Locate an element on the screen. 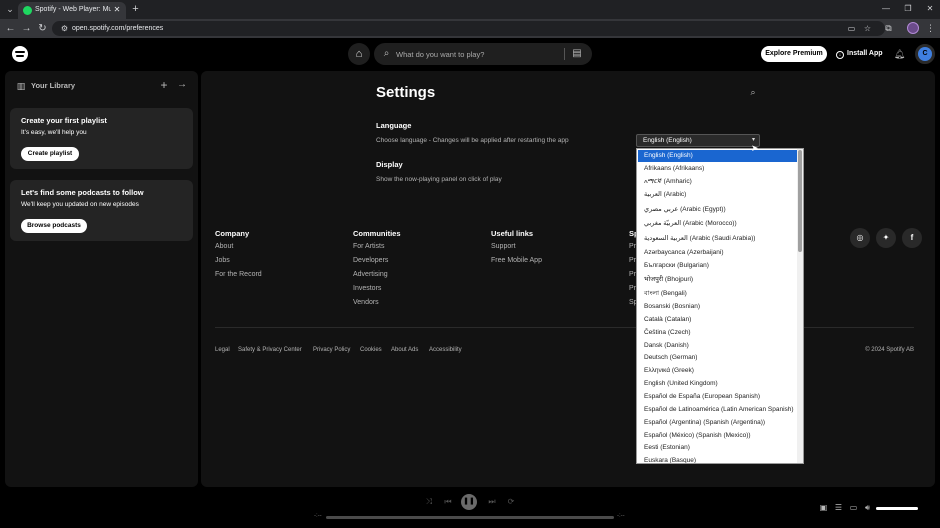 The image size is (940, 528). language-option: Čeština (Czech) is located at coordinates (717, 333).